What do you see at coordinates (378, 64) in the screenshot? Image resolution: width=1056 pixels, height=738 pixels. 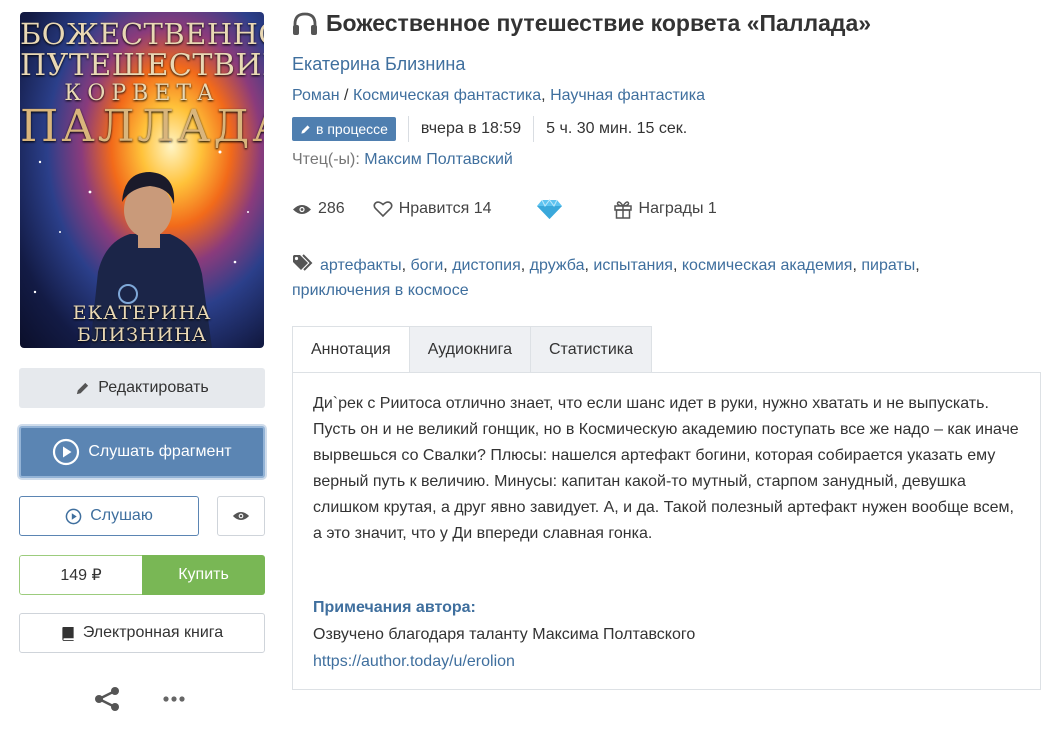 I see `author-link: Екатерина Близнина` at bounding box center [378, 64].